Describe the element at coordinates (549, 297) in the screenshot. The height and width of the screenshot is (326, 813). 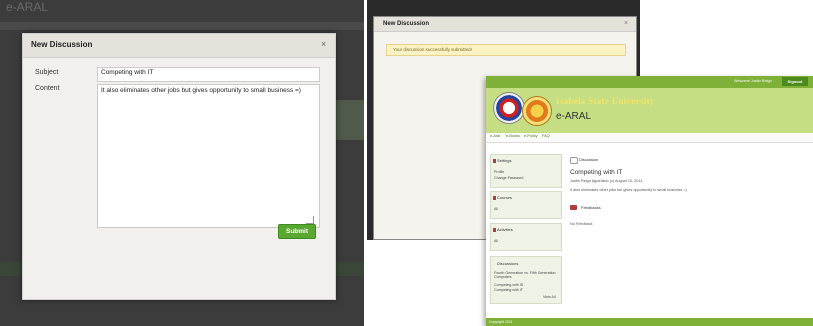
I see `view-all-link: View All` at that location.